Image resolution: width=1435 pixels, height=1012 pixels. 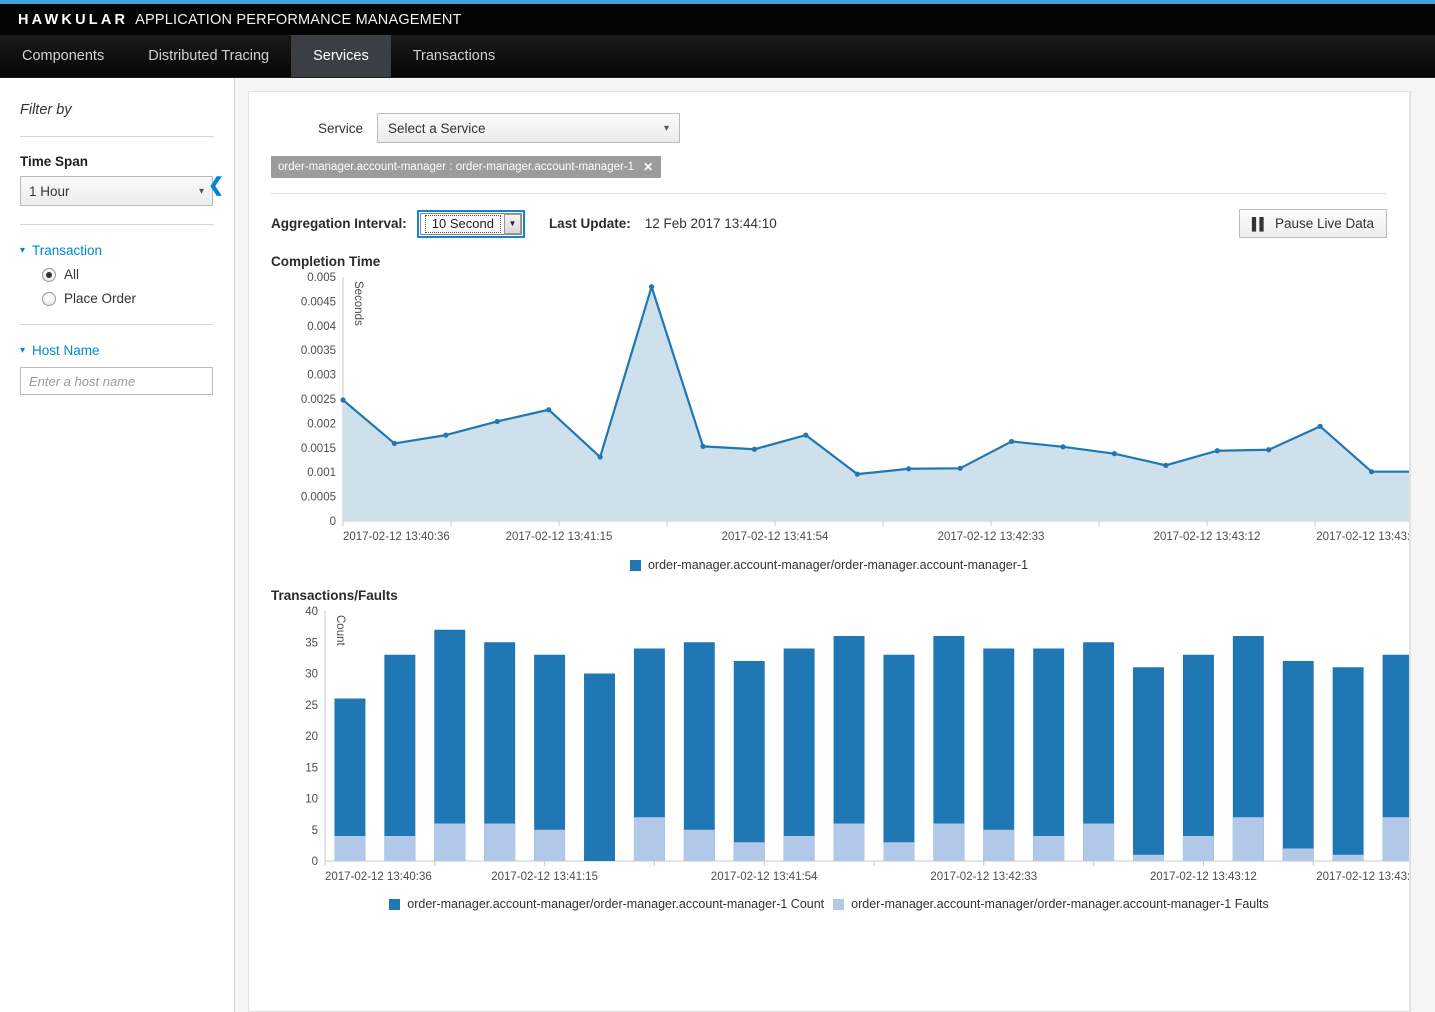 I want to click on service-label: Service, so click(x=340, y=128).